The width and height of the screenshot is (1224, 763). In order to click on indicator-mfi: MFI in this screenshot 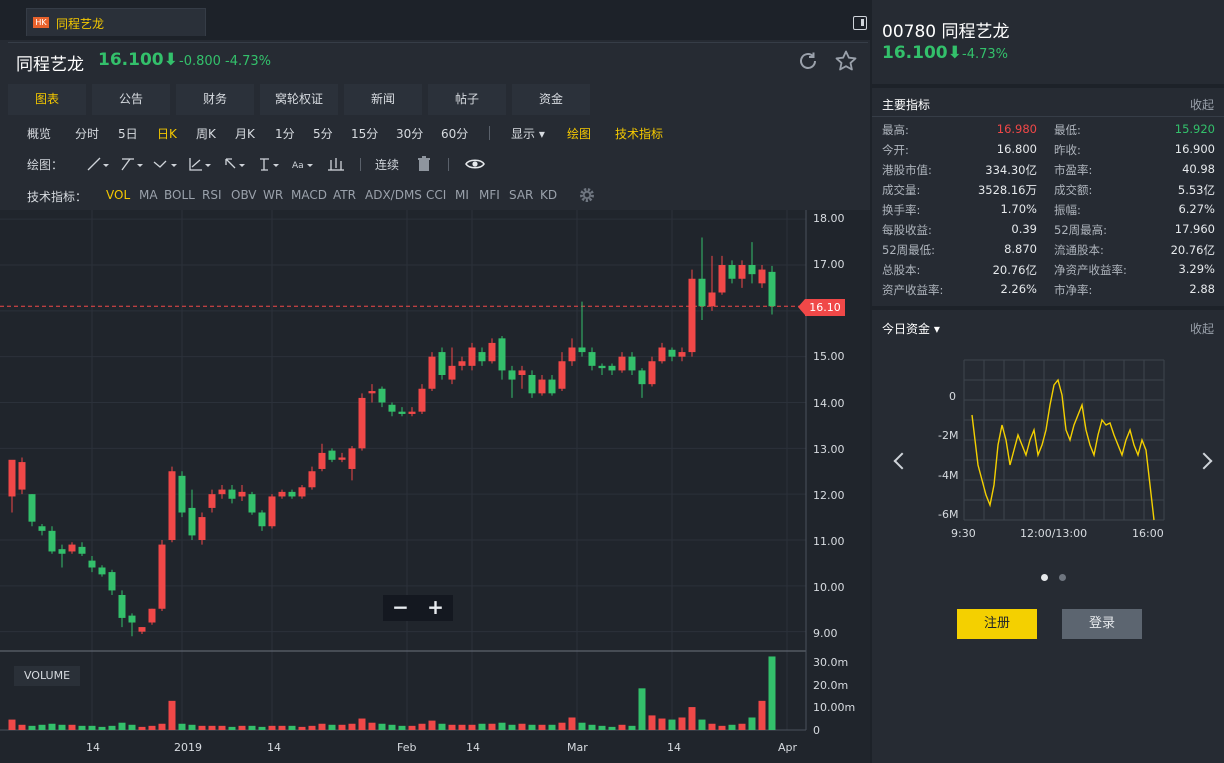, I will do `click(489, 195)`.